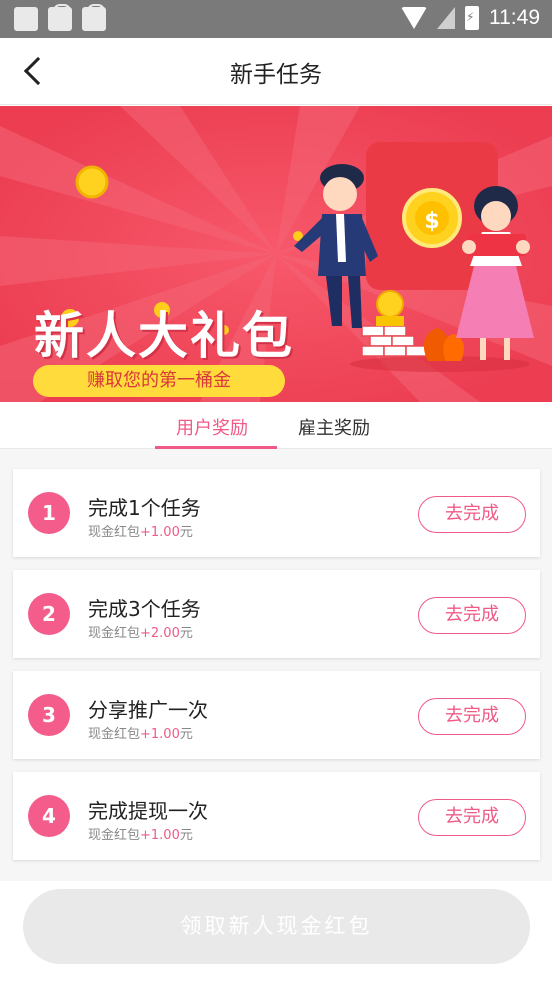  I want to click on footer: 领取新人现金红包, so click(276, 931).